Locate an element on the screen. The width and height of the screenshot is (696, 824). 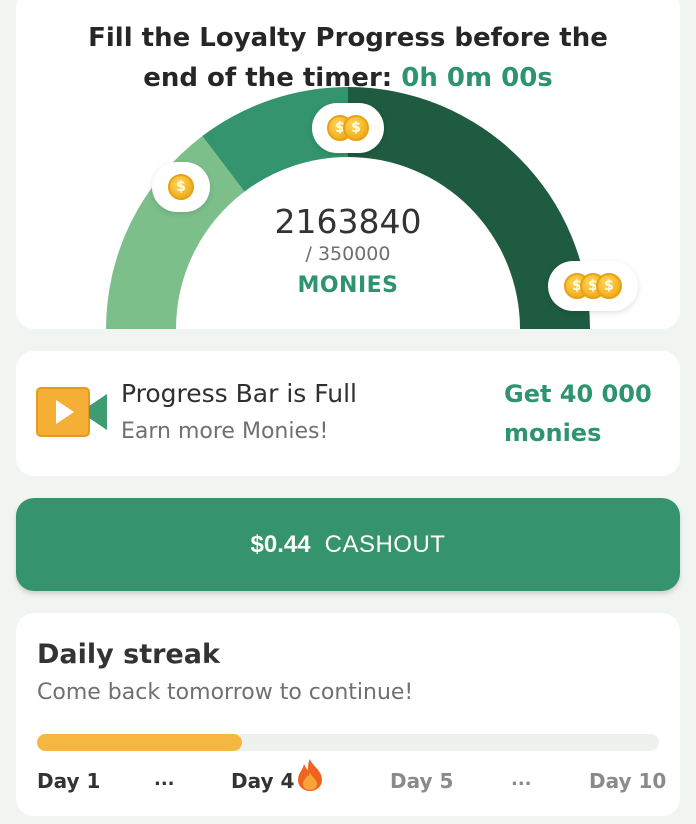
day-next-label: Day 5 is located at coordinates (422, 781).